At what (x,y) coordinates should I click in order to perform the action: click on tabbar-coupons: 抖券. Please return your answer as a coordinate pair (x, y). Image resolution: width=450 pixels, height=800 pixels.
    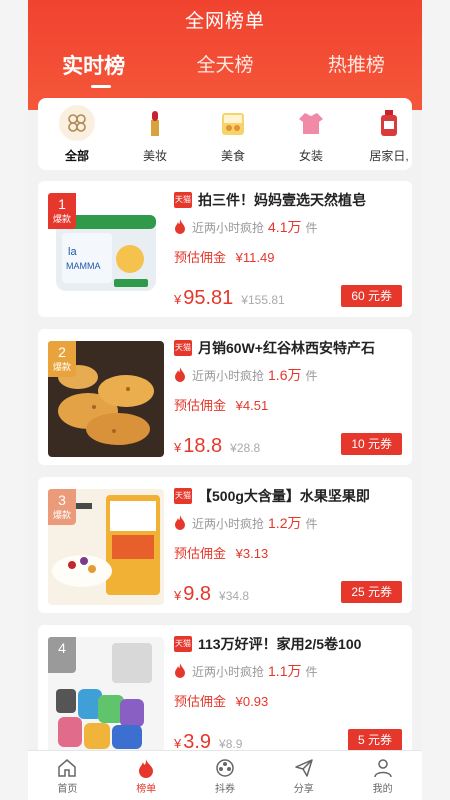
    Looking at the image, I should click on (225, 775).